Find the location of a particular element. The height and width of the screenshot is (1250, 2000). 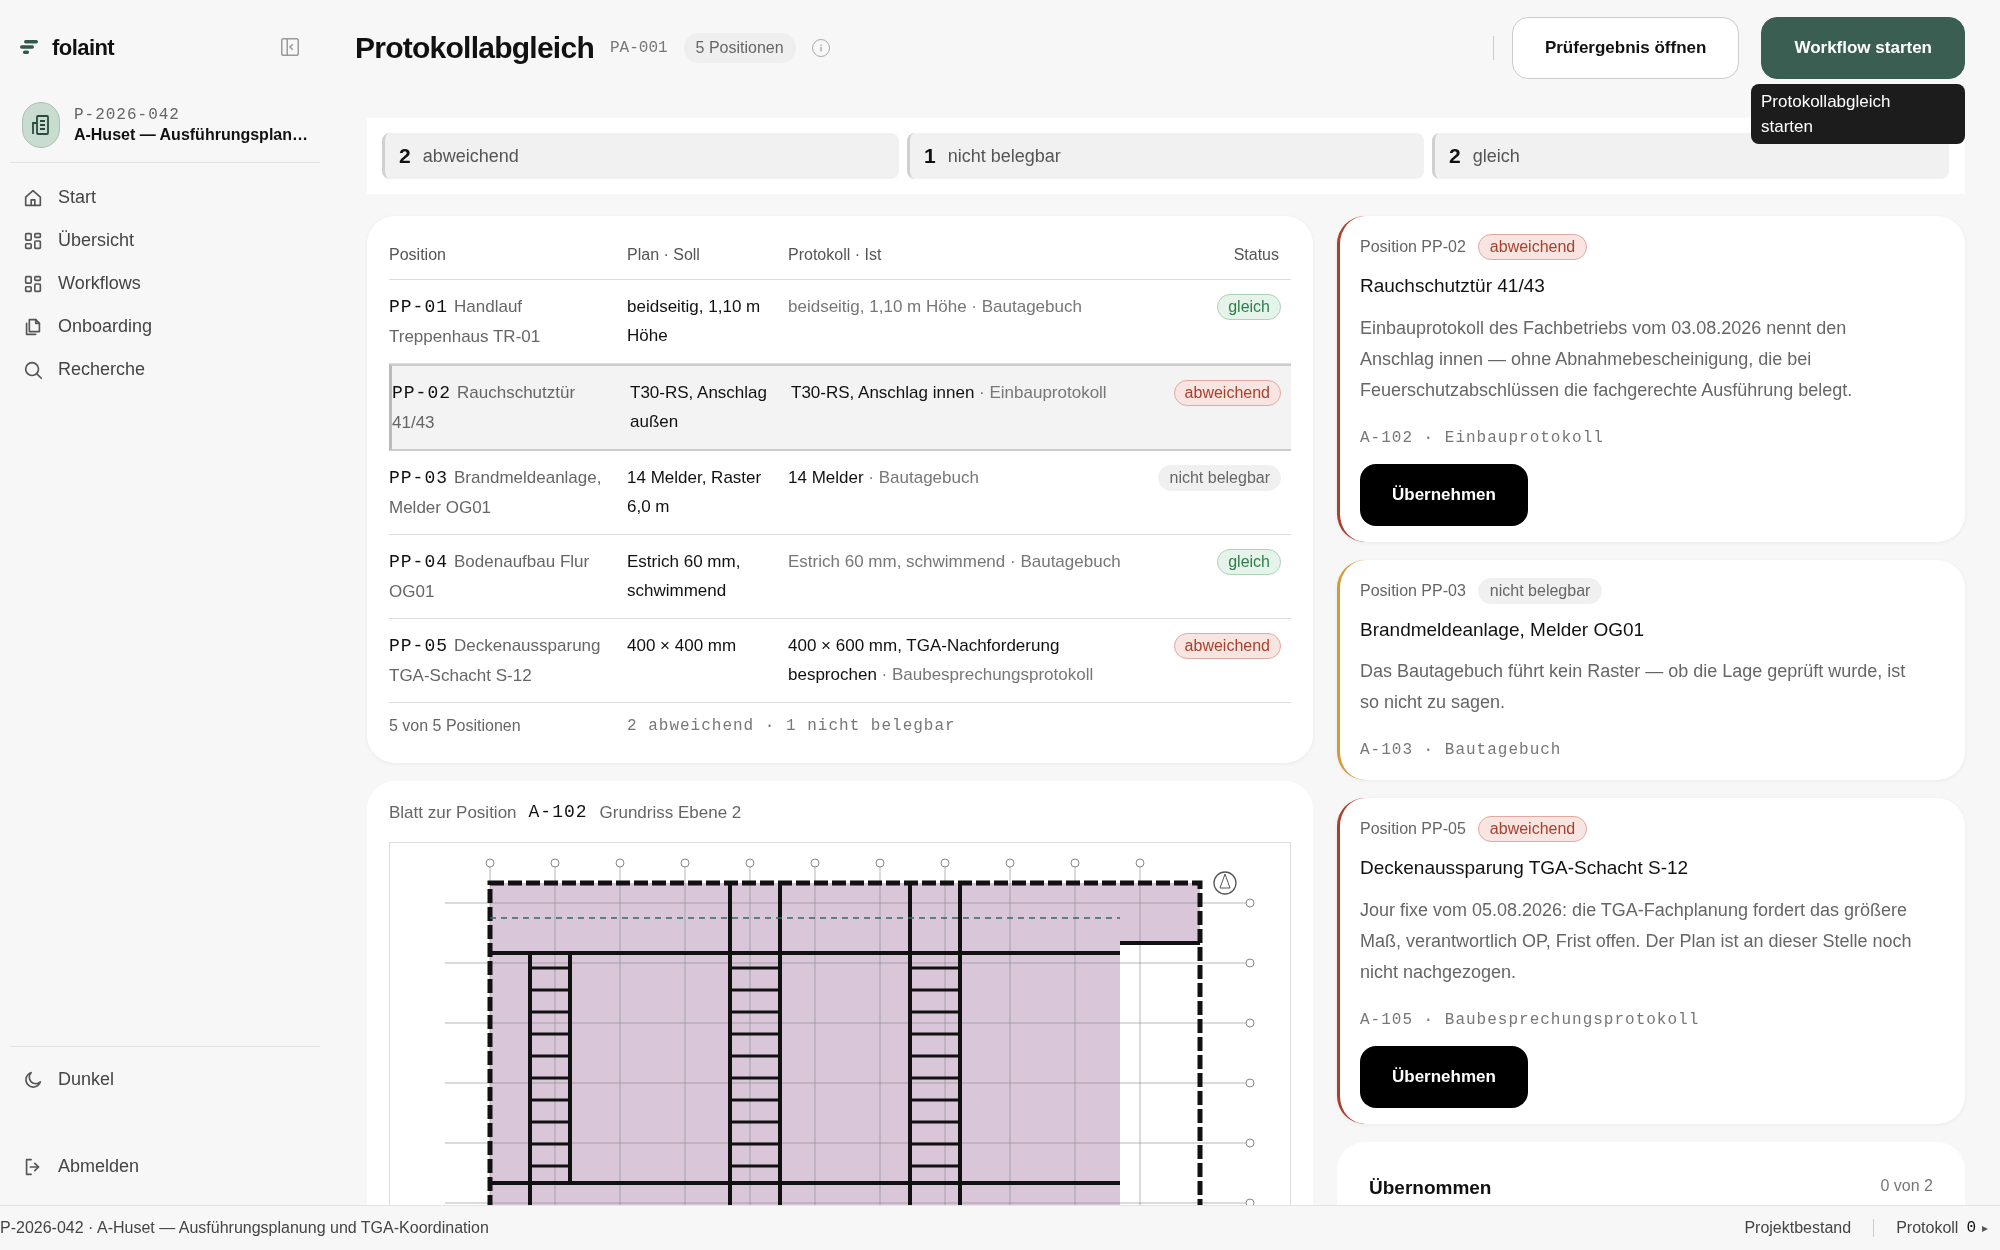

plan-cell-text: Estrich 60 mm, schwimmend is located at coordinates (684, 576).